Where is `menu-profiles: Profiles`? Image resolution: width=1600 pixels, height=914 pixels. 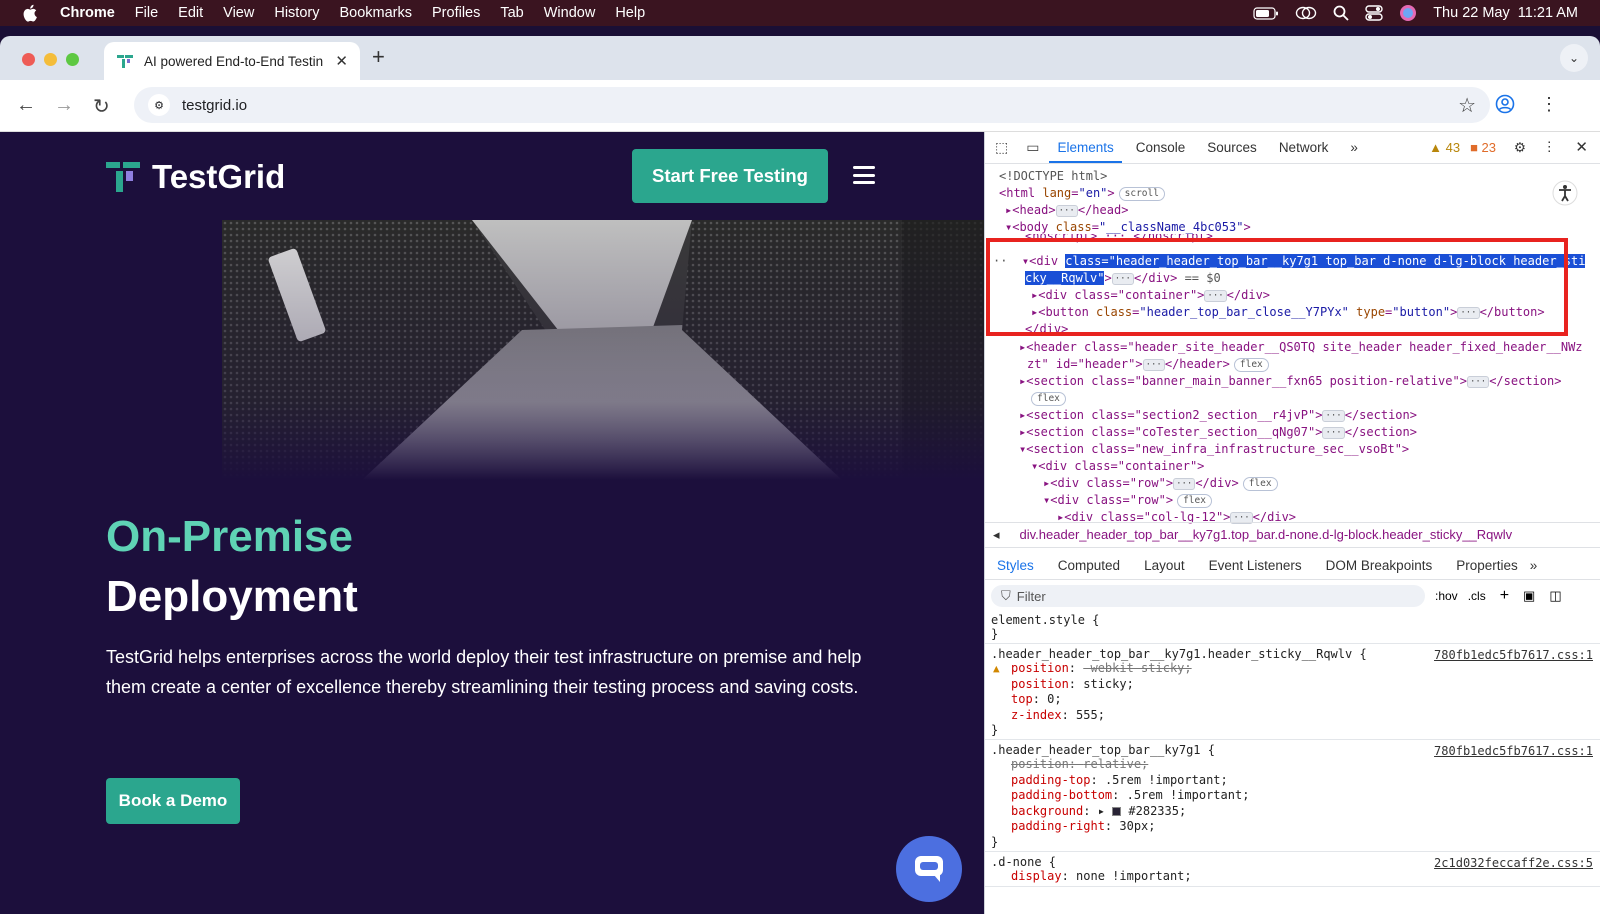 menu-profiles: Profiles is located at coordinates (456, 13).